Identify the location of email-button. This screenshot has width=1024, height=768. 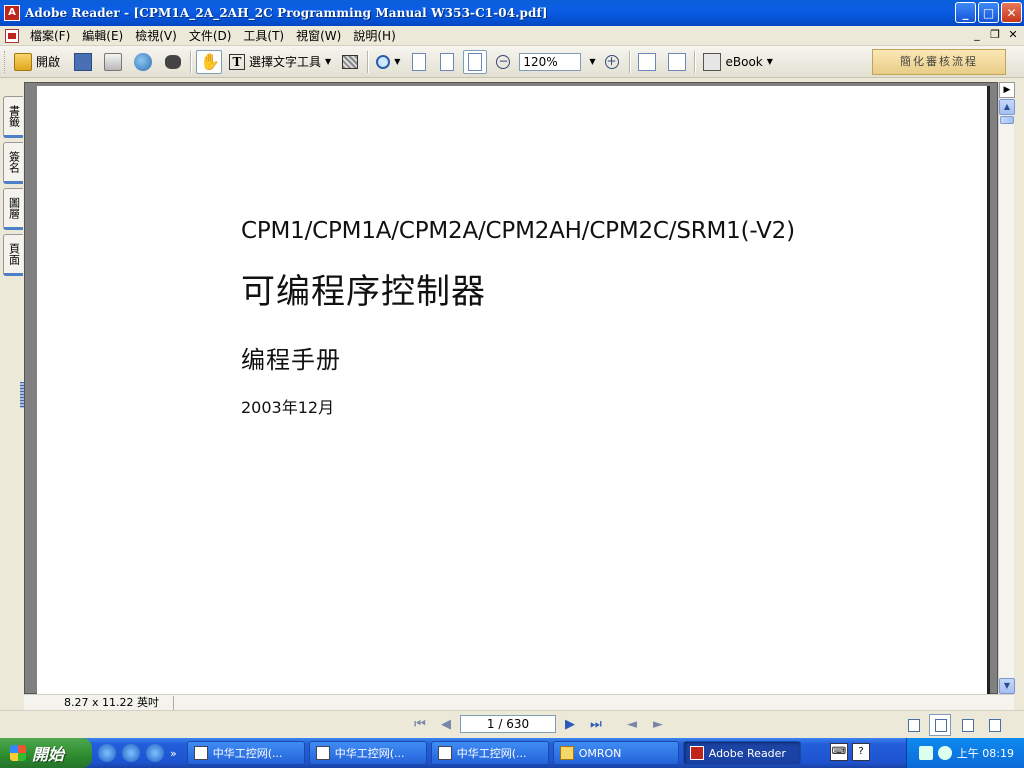
(143, 62).